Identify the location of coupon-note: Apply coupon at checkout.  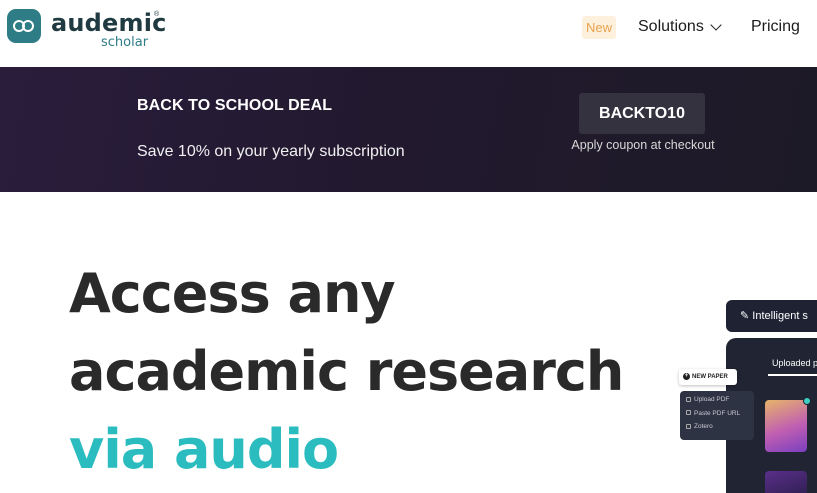
(643, 145).